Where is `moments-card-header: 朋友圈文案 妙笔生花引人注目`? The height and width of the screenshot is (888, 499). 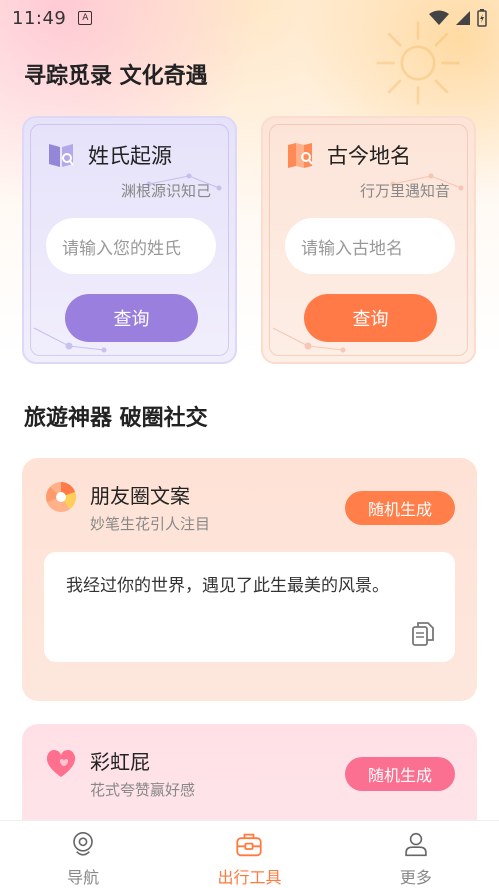 moments-card-header: 朋友圈文案 妙笔生花引人注目 is located at coordinates (127, 507).